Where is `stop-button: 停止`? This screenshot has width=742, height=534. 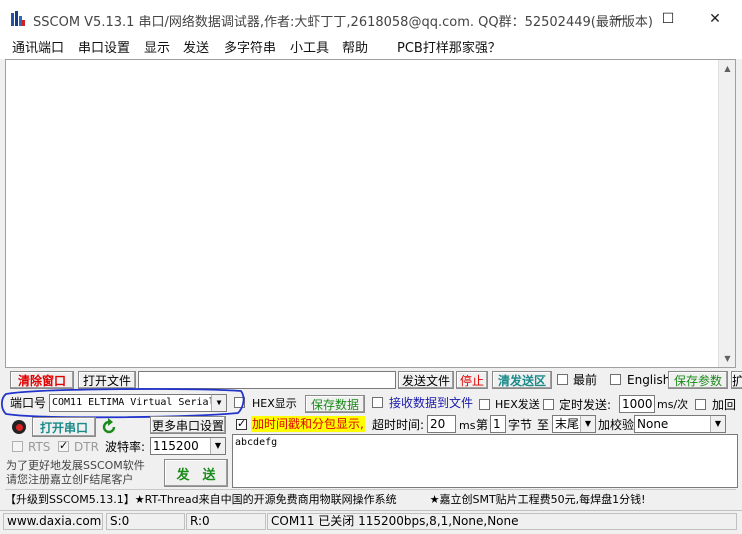 stop-button: 停止 is located at coordinates (472, 380).